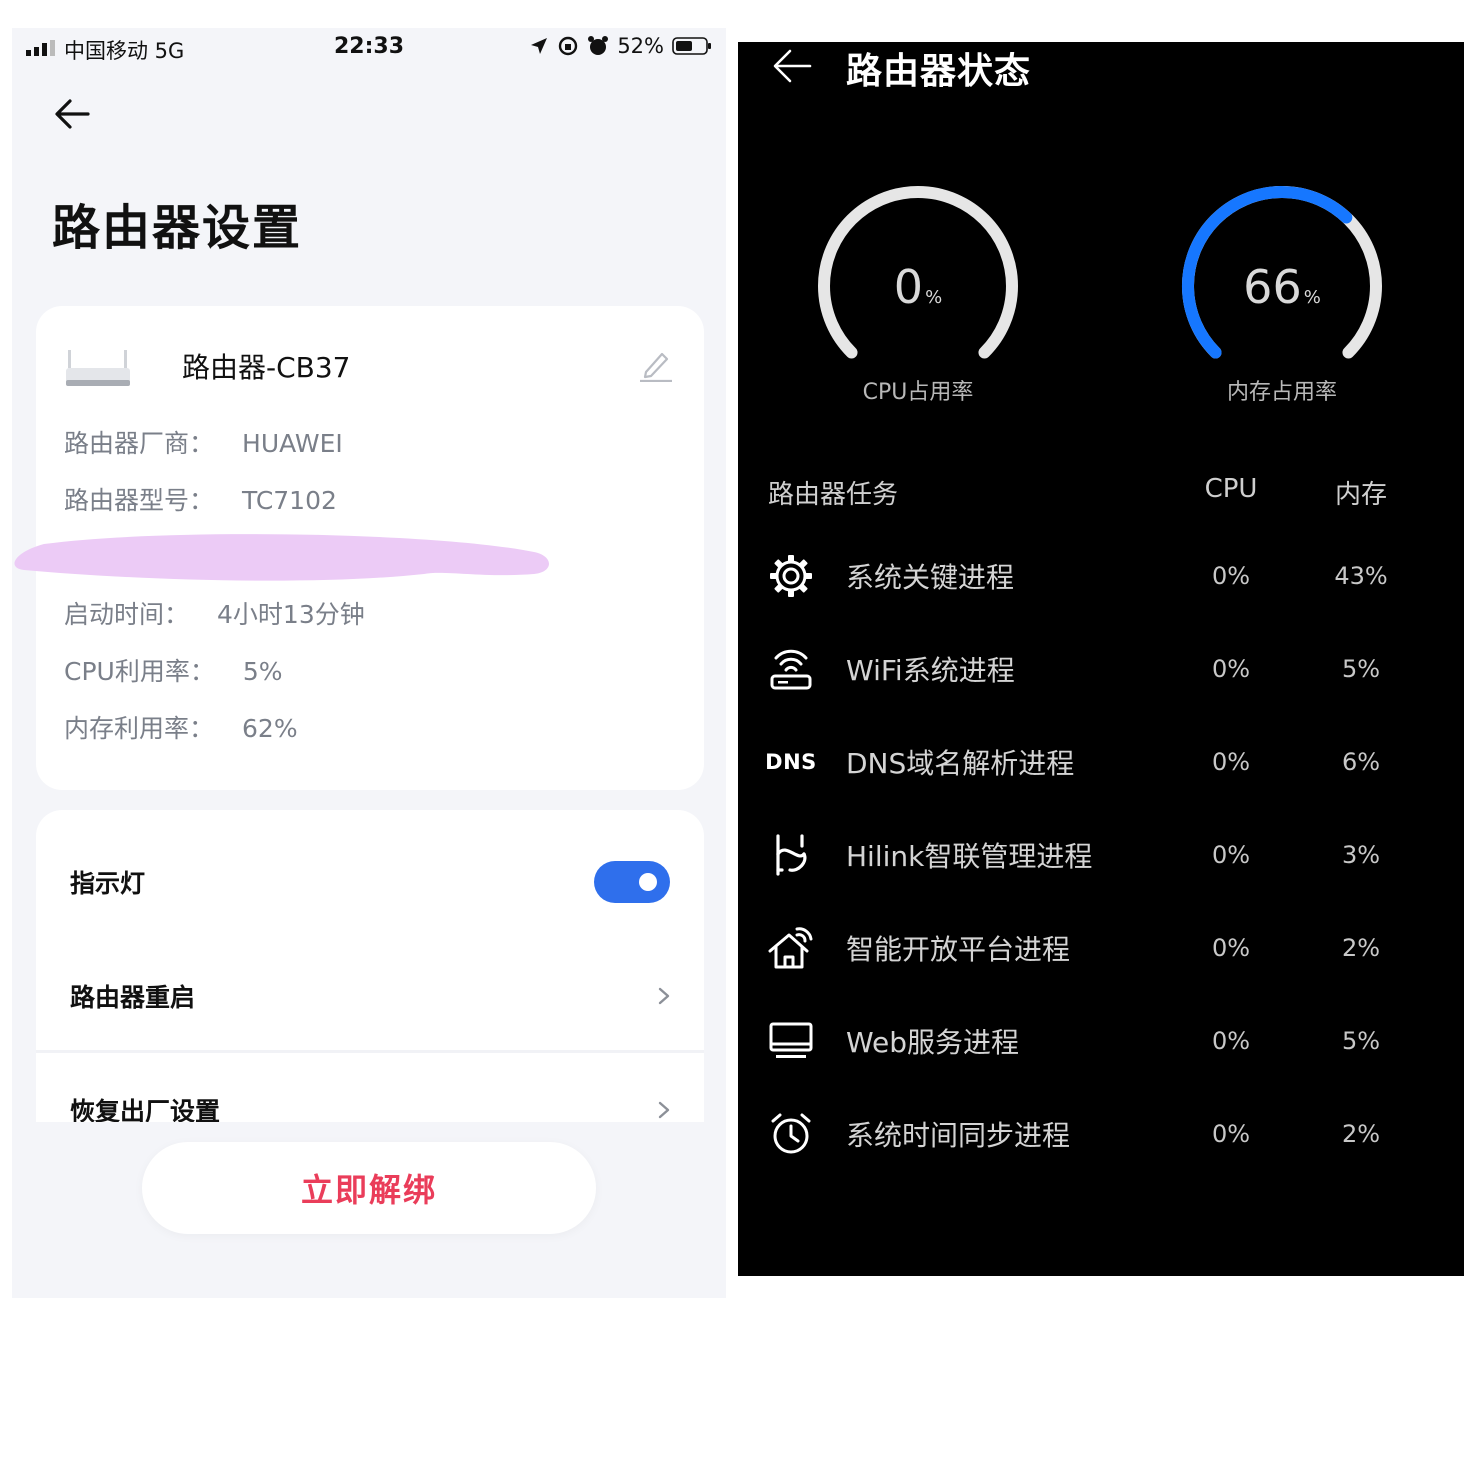  What do you see at coordinates (958, 949) in the screenshot?
I see `task-name: 智能开放平台进程` at bounding box center [958, 949].